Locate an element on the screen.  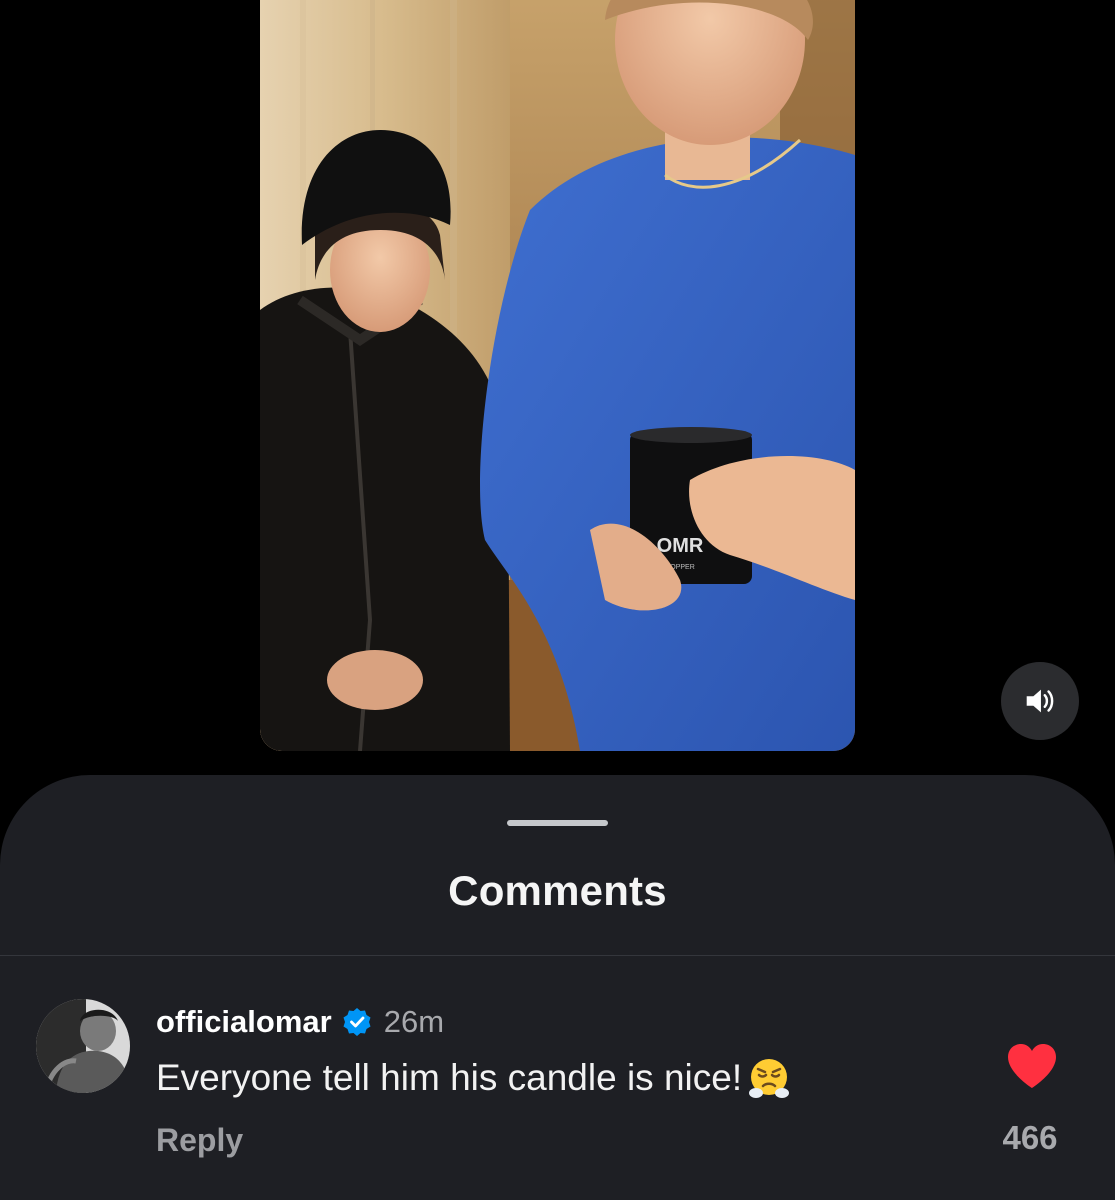
like-count: 466 is located at coordinates (1030, 1137).